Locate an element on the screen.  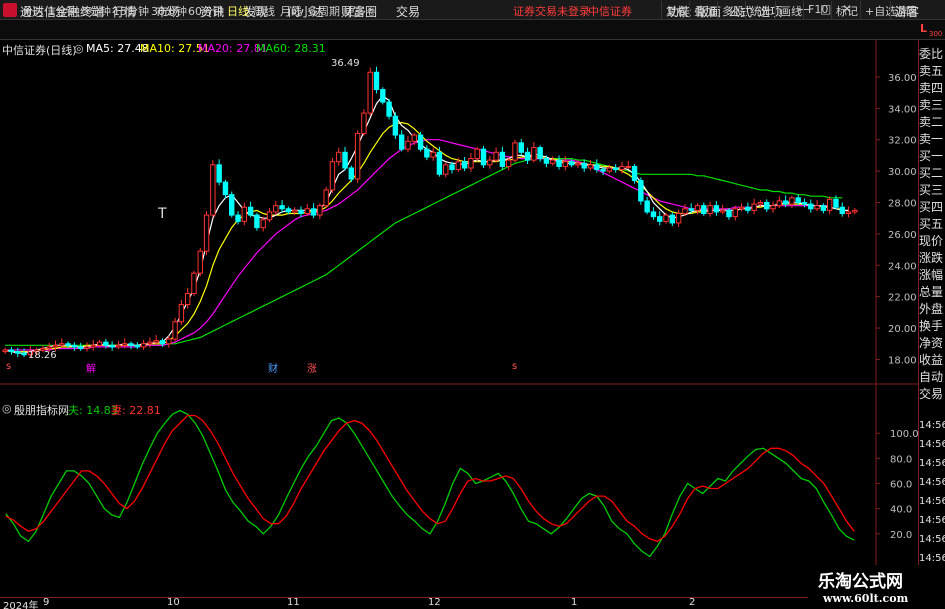
multi-stock-button: 多股 is located at coordinates (732, 10).